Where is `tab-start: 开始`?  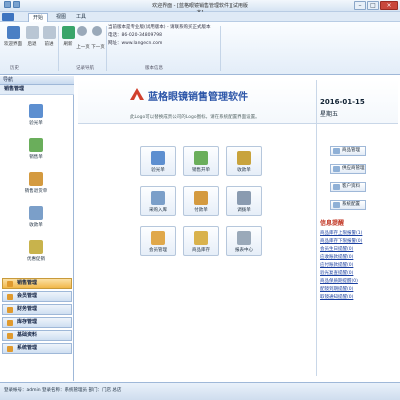
tab-start: 开始 is located at coordinates (38, 17).